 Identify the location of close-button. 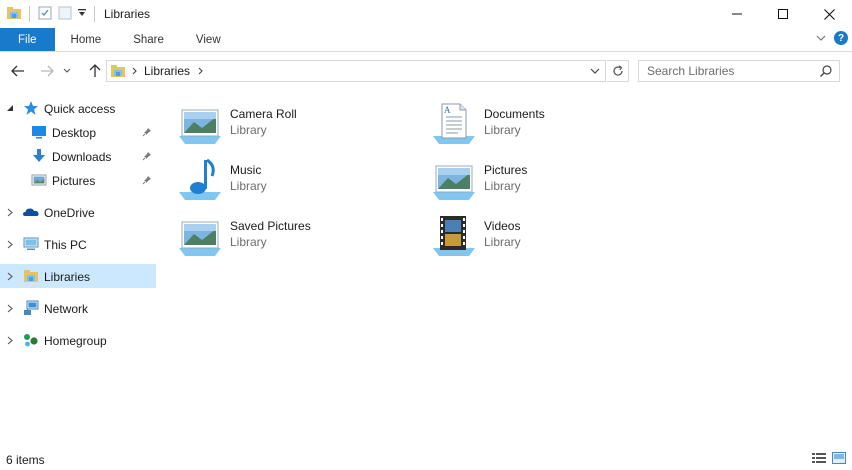
(829, 14).